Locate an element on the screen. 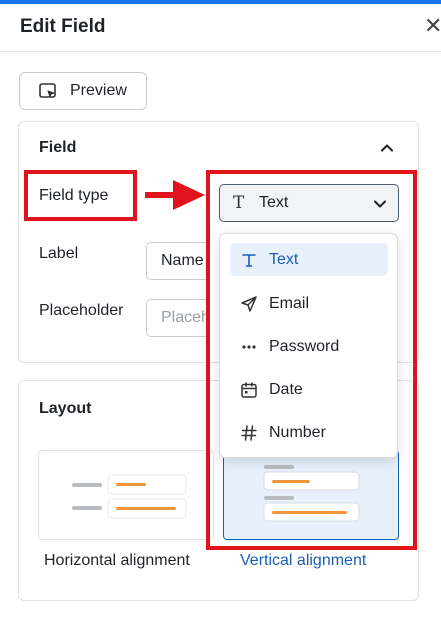  red-arrow-icon is located at coordinates (175, 195).